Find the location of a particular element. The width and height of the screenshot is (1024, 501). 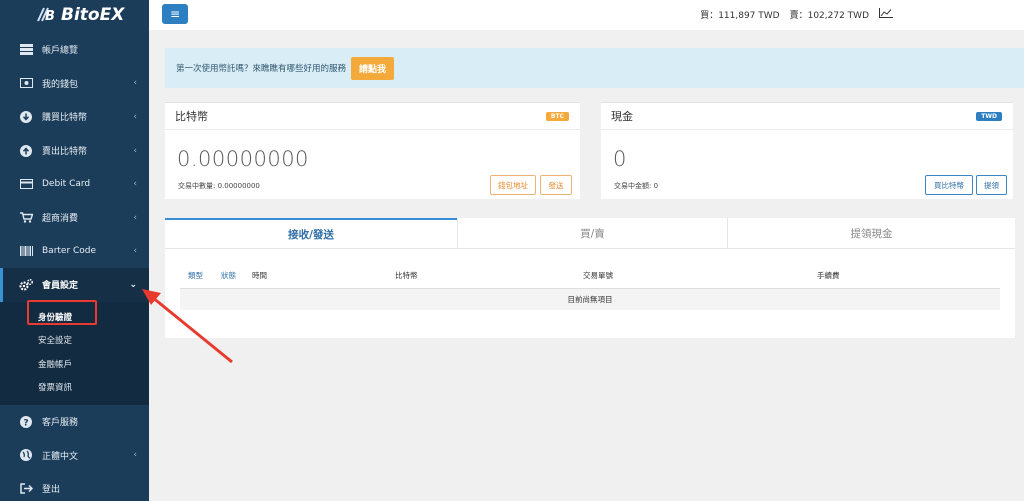

sidebar-item-store-purchase: 超商消費 ‹ is located at coordinates (74, 218).